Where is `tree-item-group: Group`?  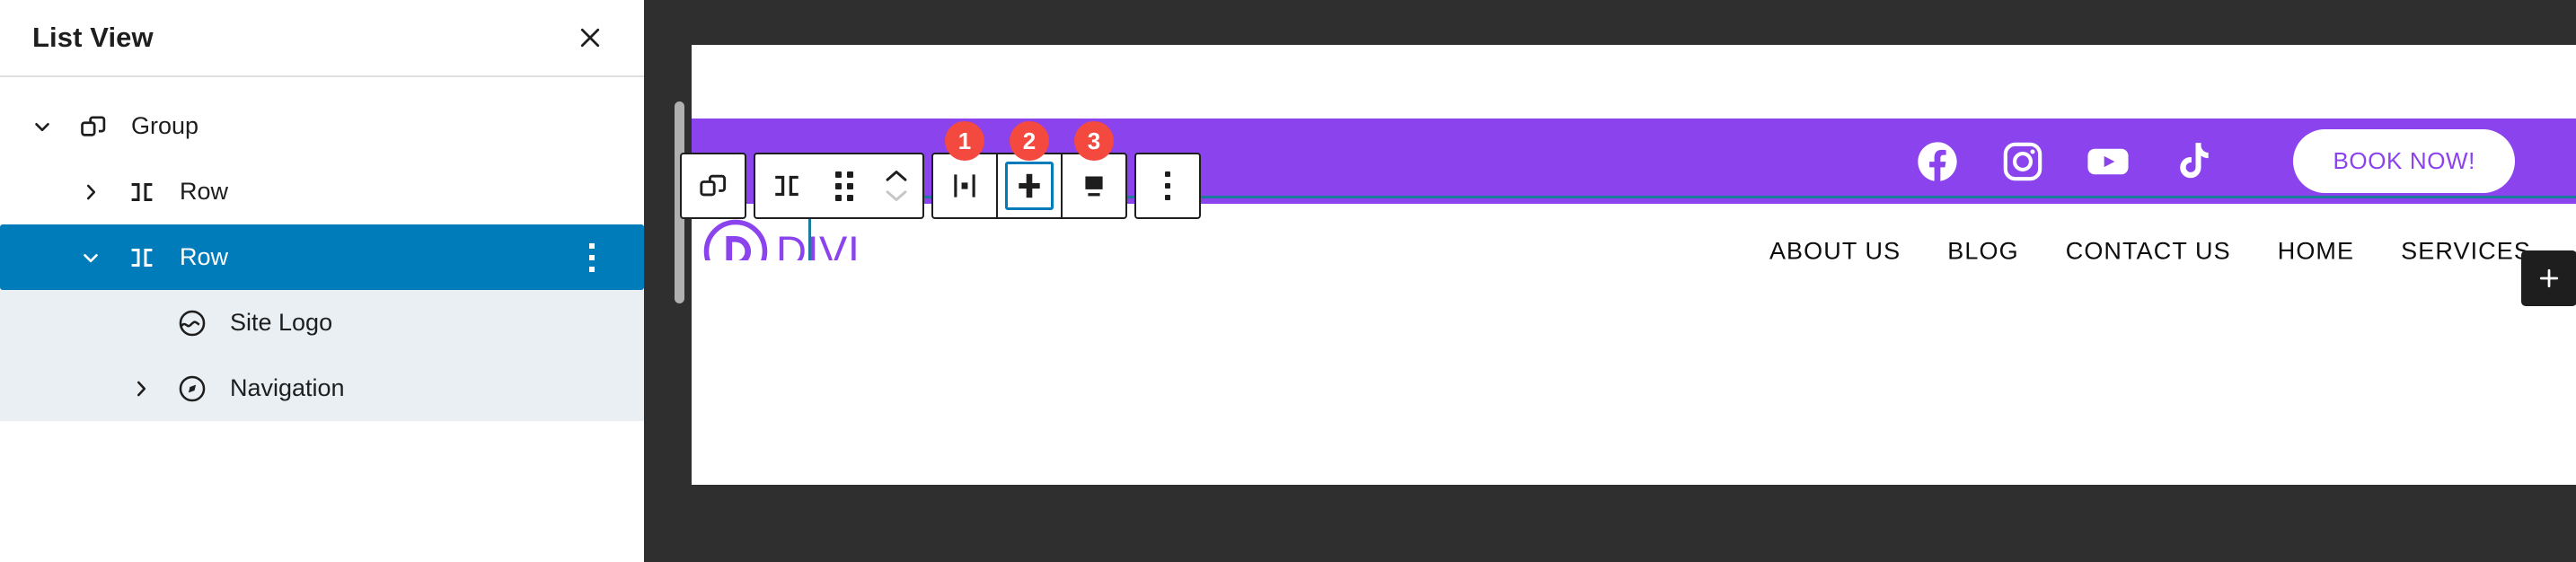
tree-item-group: Group is located at coordinates (322, 126).